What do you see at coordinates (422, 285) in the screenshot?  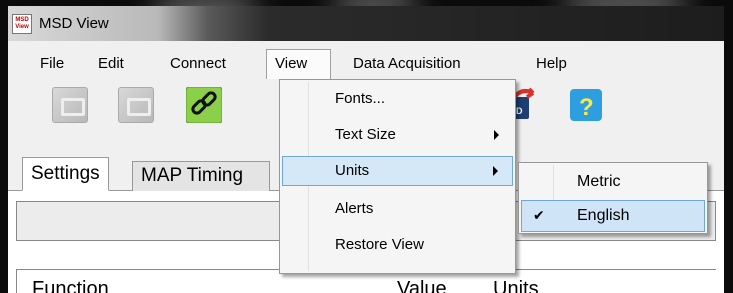 I see `column-value: Value` at bounding box center [422, 285].